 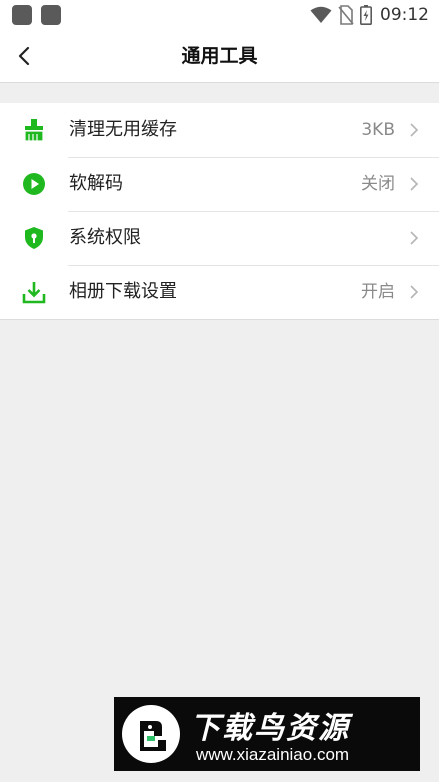 I want to click on menu-item-label: 系统权限, so click(x=105, y=237).